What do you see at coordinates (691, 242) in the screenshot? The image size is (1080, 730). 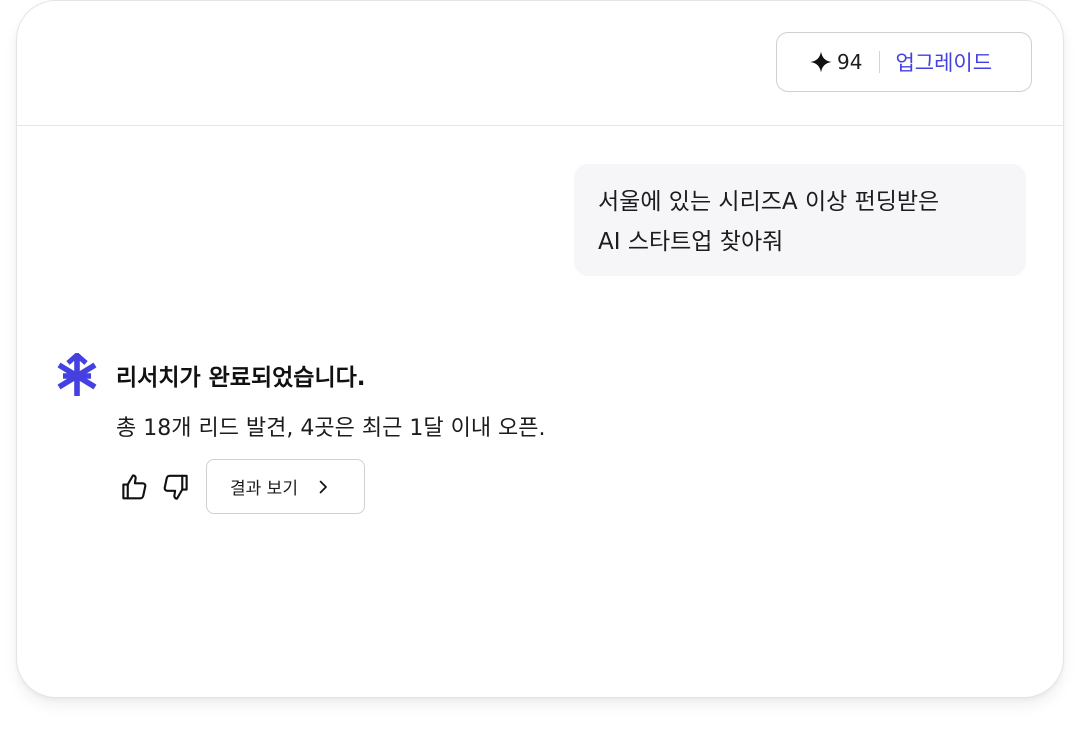 I see `user-message-line: AI 스타트업 찾아줘` at bounding box center [691, 242].